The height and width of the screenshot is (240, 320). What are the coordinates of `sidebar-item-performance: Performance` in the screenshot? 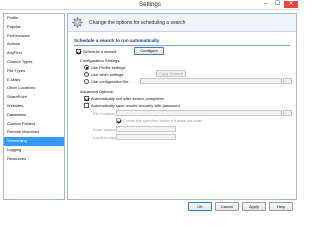 It's located at (34, 36).